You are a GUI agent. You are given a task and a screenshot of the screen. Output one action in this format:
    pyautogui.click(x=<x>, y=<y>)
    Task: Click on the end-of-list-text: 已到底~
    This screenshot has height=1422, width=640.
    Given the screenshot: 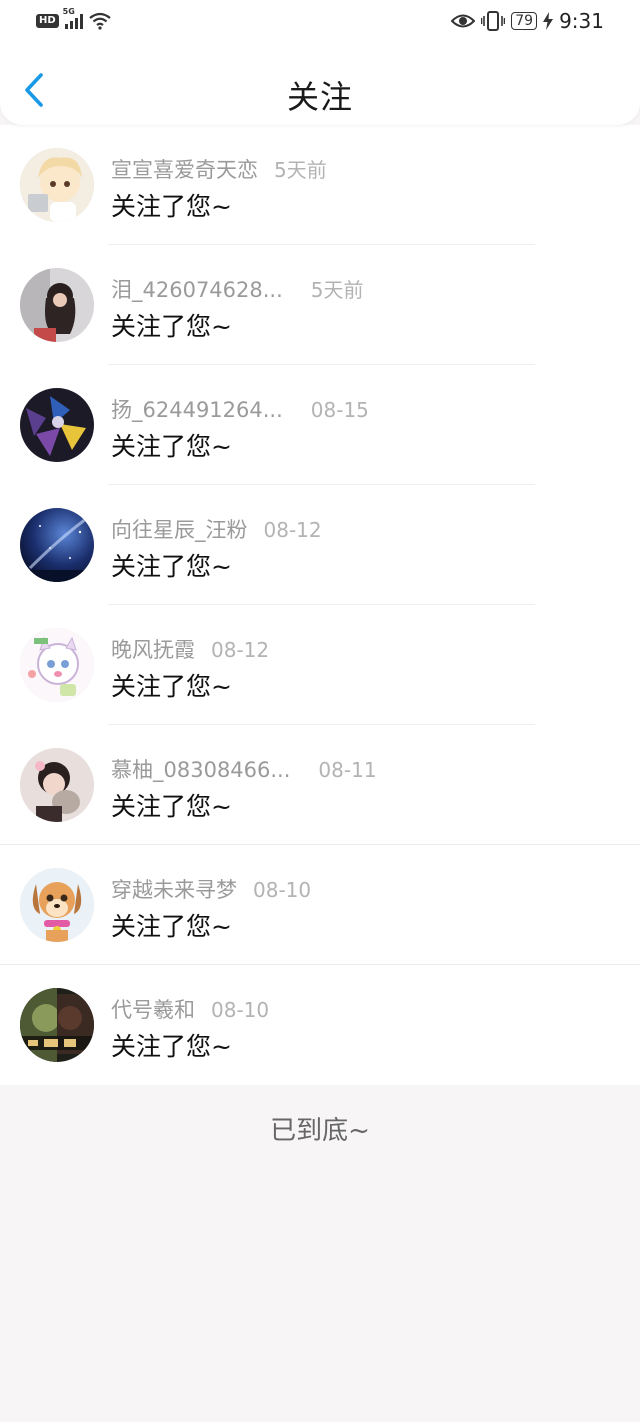 What is the action you would take?
    pyautogui.click(x=320, y=1131)
    